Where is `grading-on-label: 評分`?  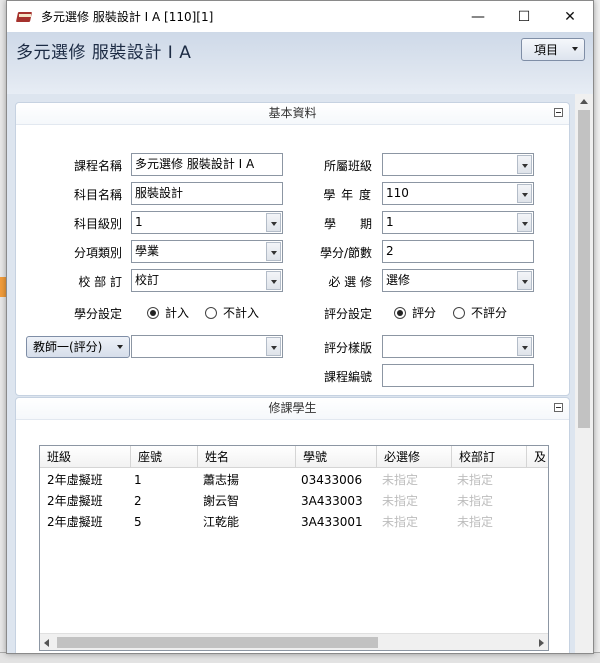 grading-on-label: 評分 is located at coordinates (424, 313).